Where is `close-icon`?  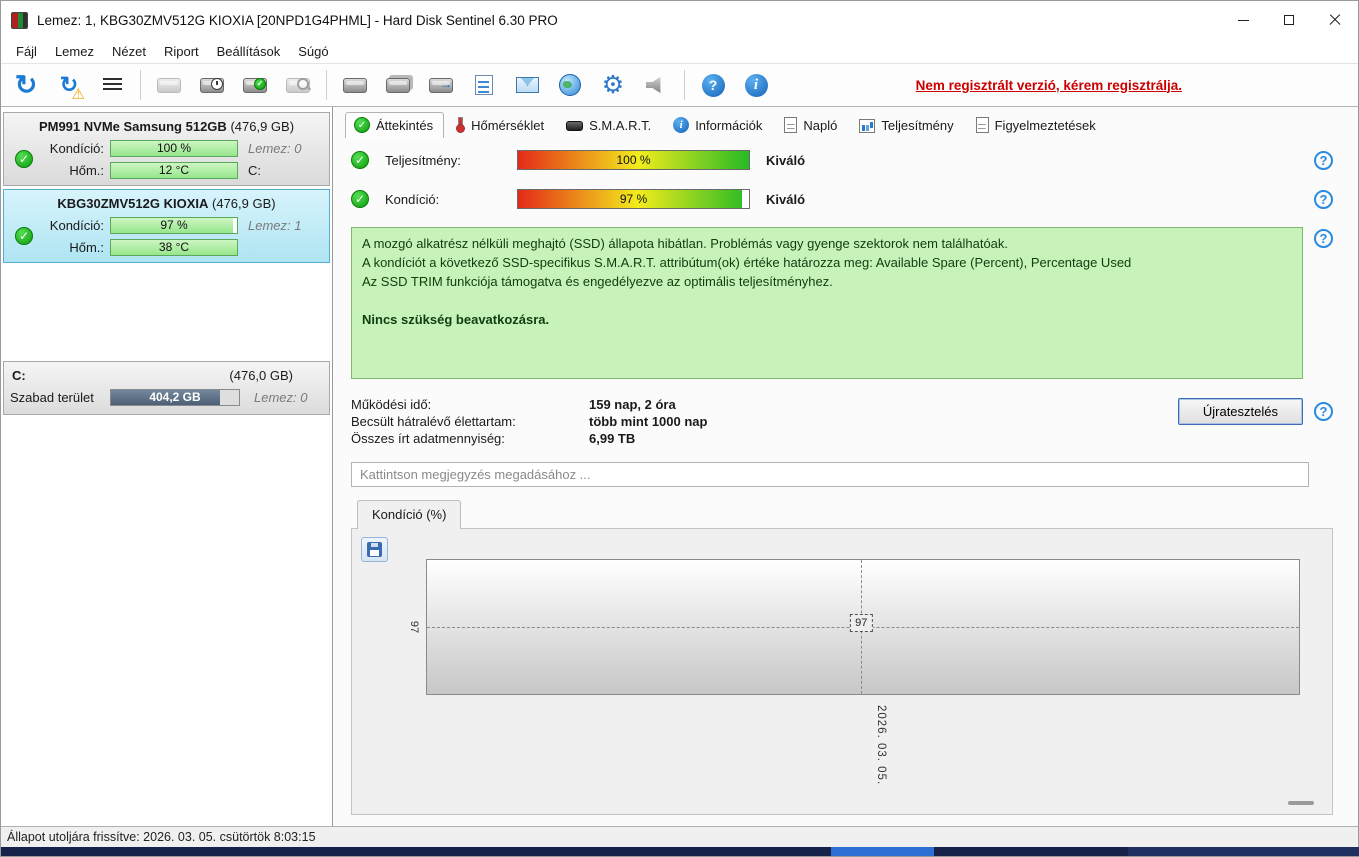 close-icon is located at coordinates (1335, 20).